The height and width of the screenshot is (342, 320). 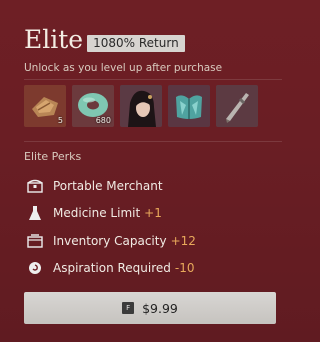 I want to click on perk-medicine-limit: Medicine Limit +1, so click(x=111, y=214).